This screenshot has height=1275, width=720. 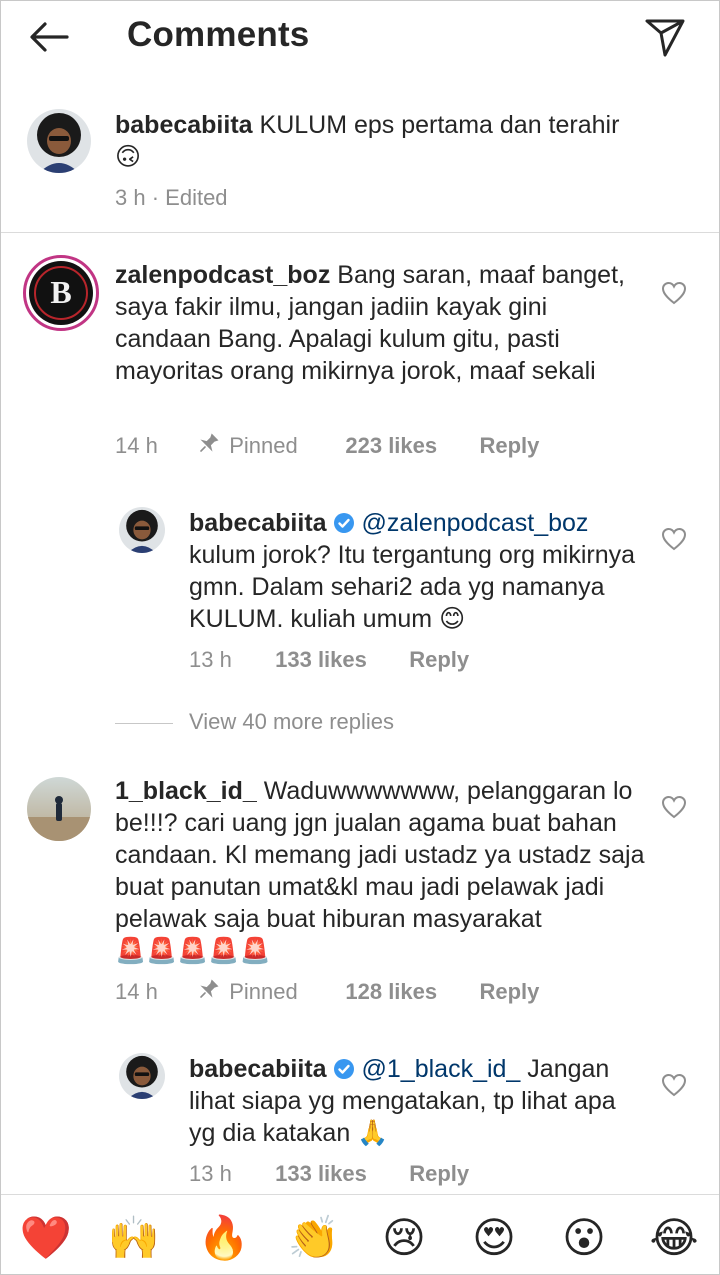 I want to click on upside-down-face-emoji: 🙃, so click(x=128, y=156).